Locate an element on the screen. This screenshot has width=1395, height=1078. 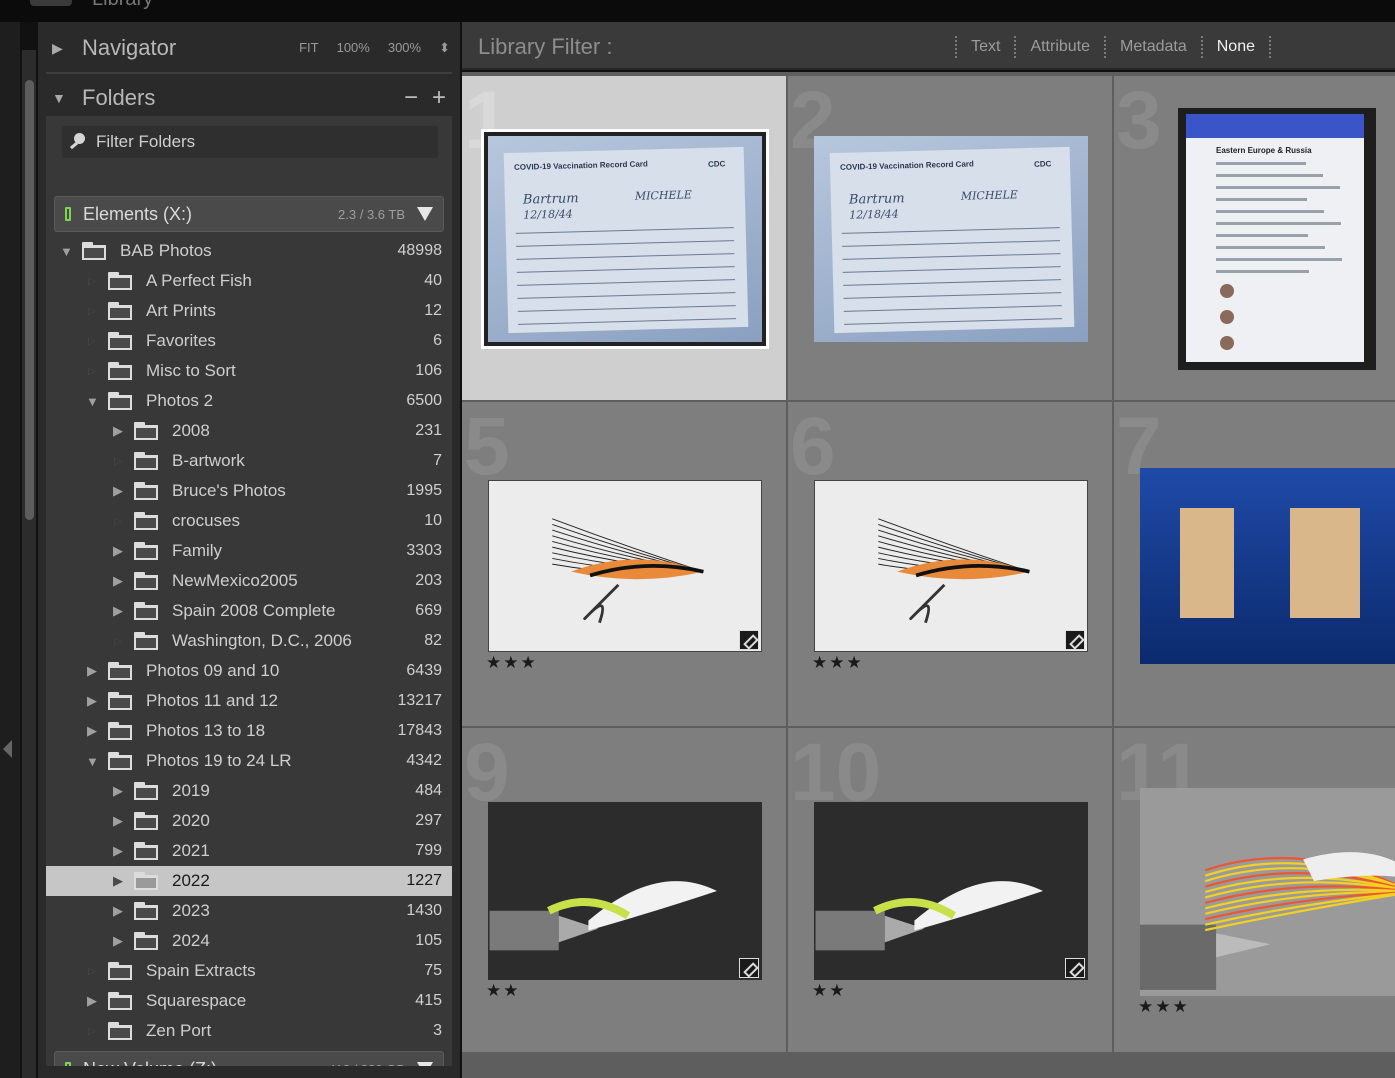
folder-row: ▶ Bruce's Photos 1995 is located at coordinates (249, 491).